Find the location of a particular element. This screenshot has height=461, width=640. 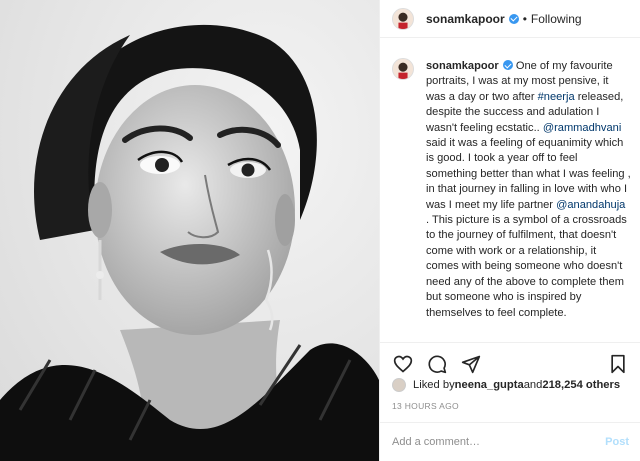

hashtag-link: #neerja is located at coordinates (556, 97).